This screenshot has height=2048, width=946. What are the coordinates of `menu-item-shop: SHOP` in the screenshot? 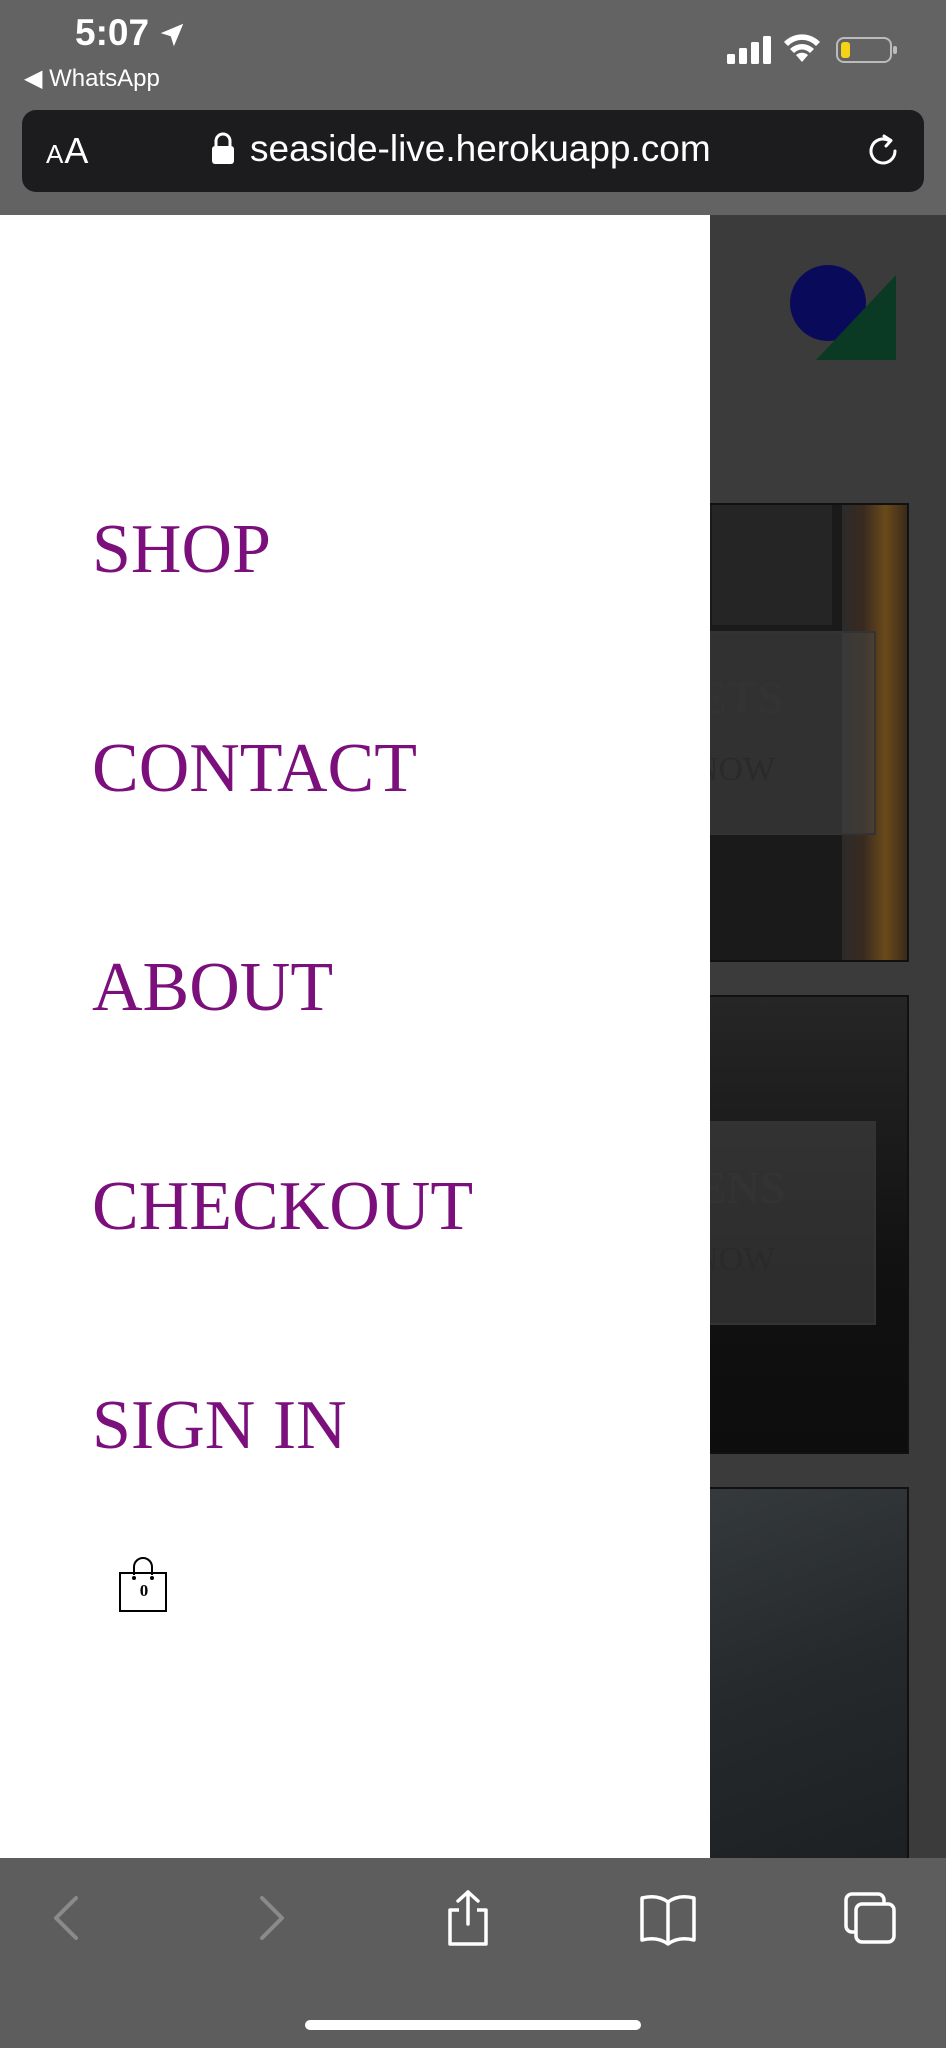 It's located at (181, 550).